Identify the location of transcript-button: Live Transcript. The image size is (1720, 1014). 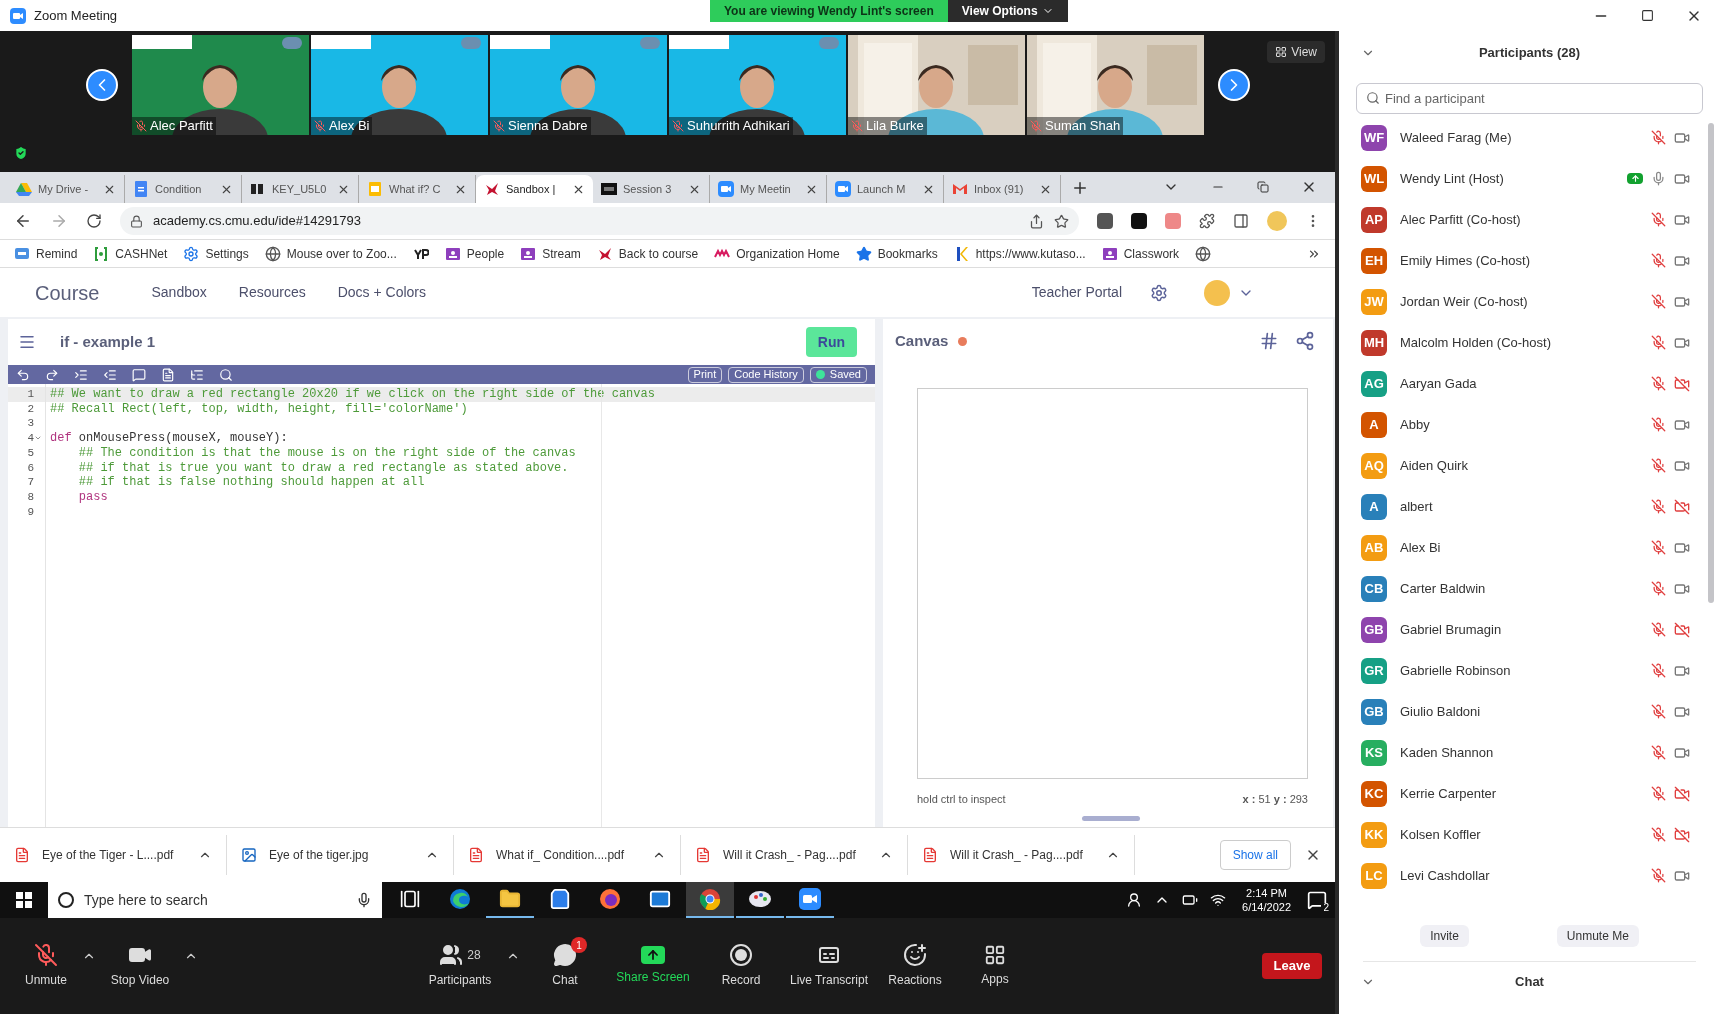
(829, 966).